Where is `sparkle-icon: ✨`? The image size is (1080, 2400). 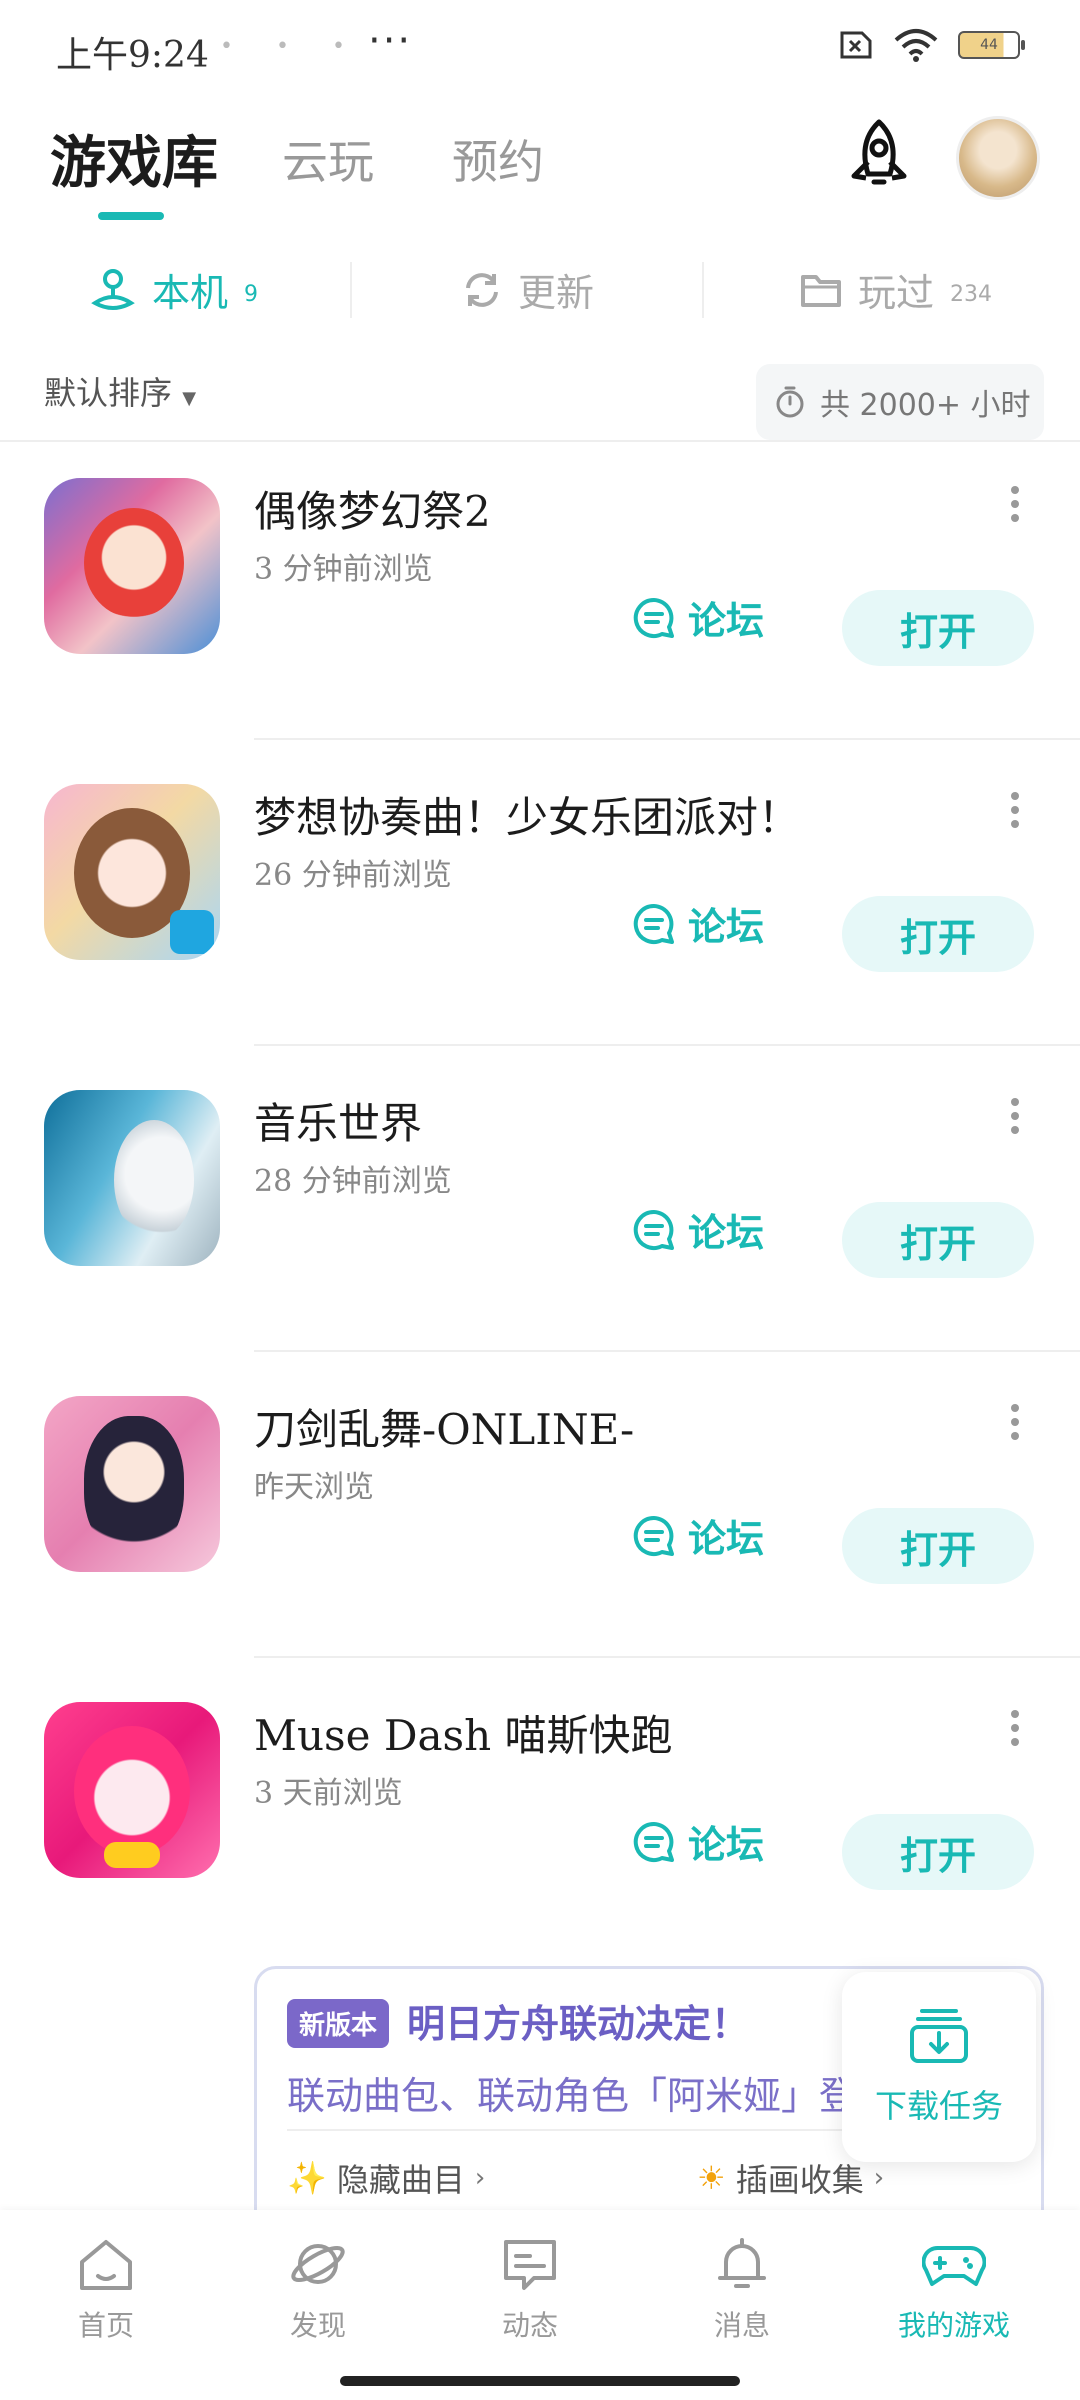
sparkle-icon: ✨ is located at coordinates (307, 2178).